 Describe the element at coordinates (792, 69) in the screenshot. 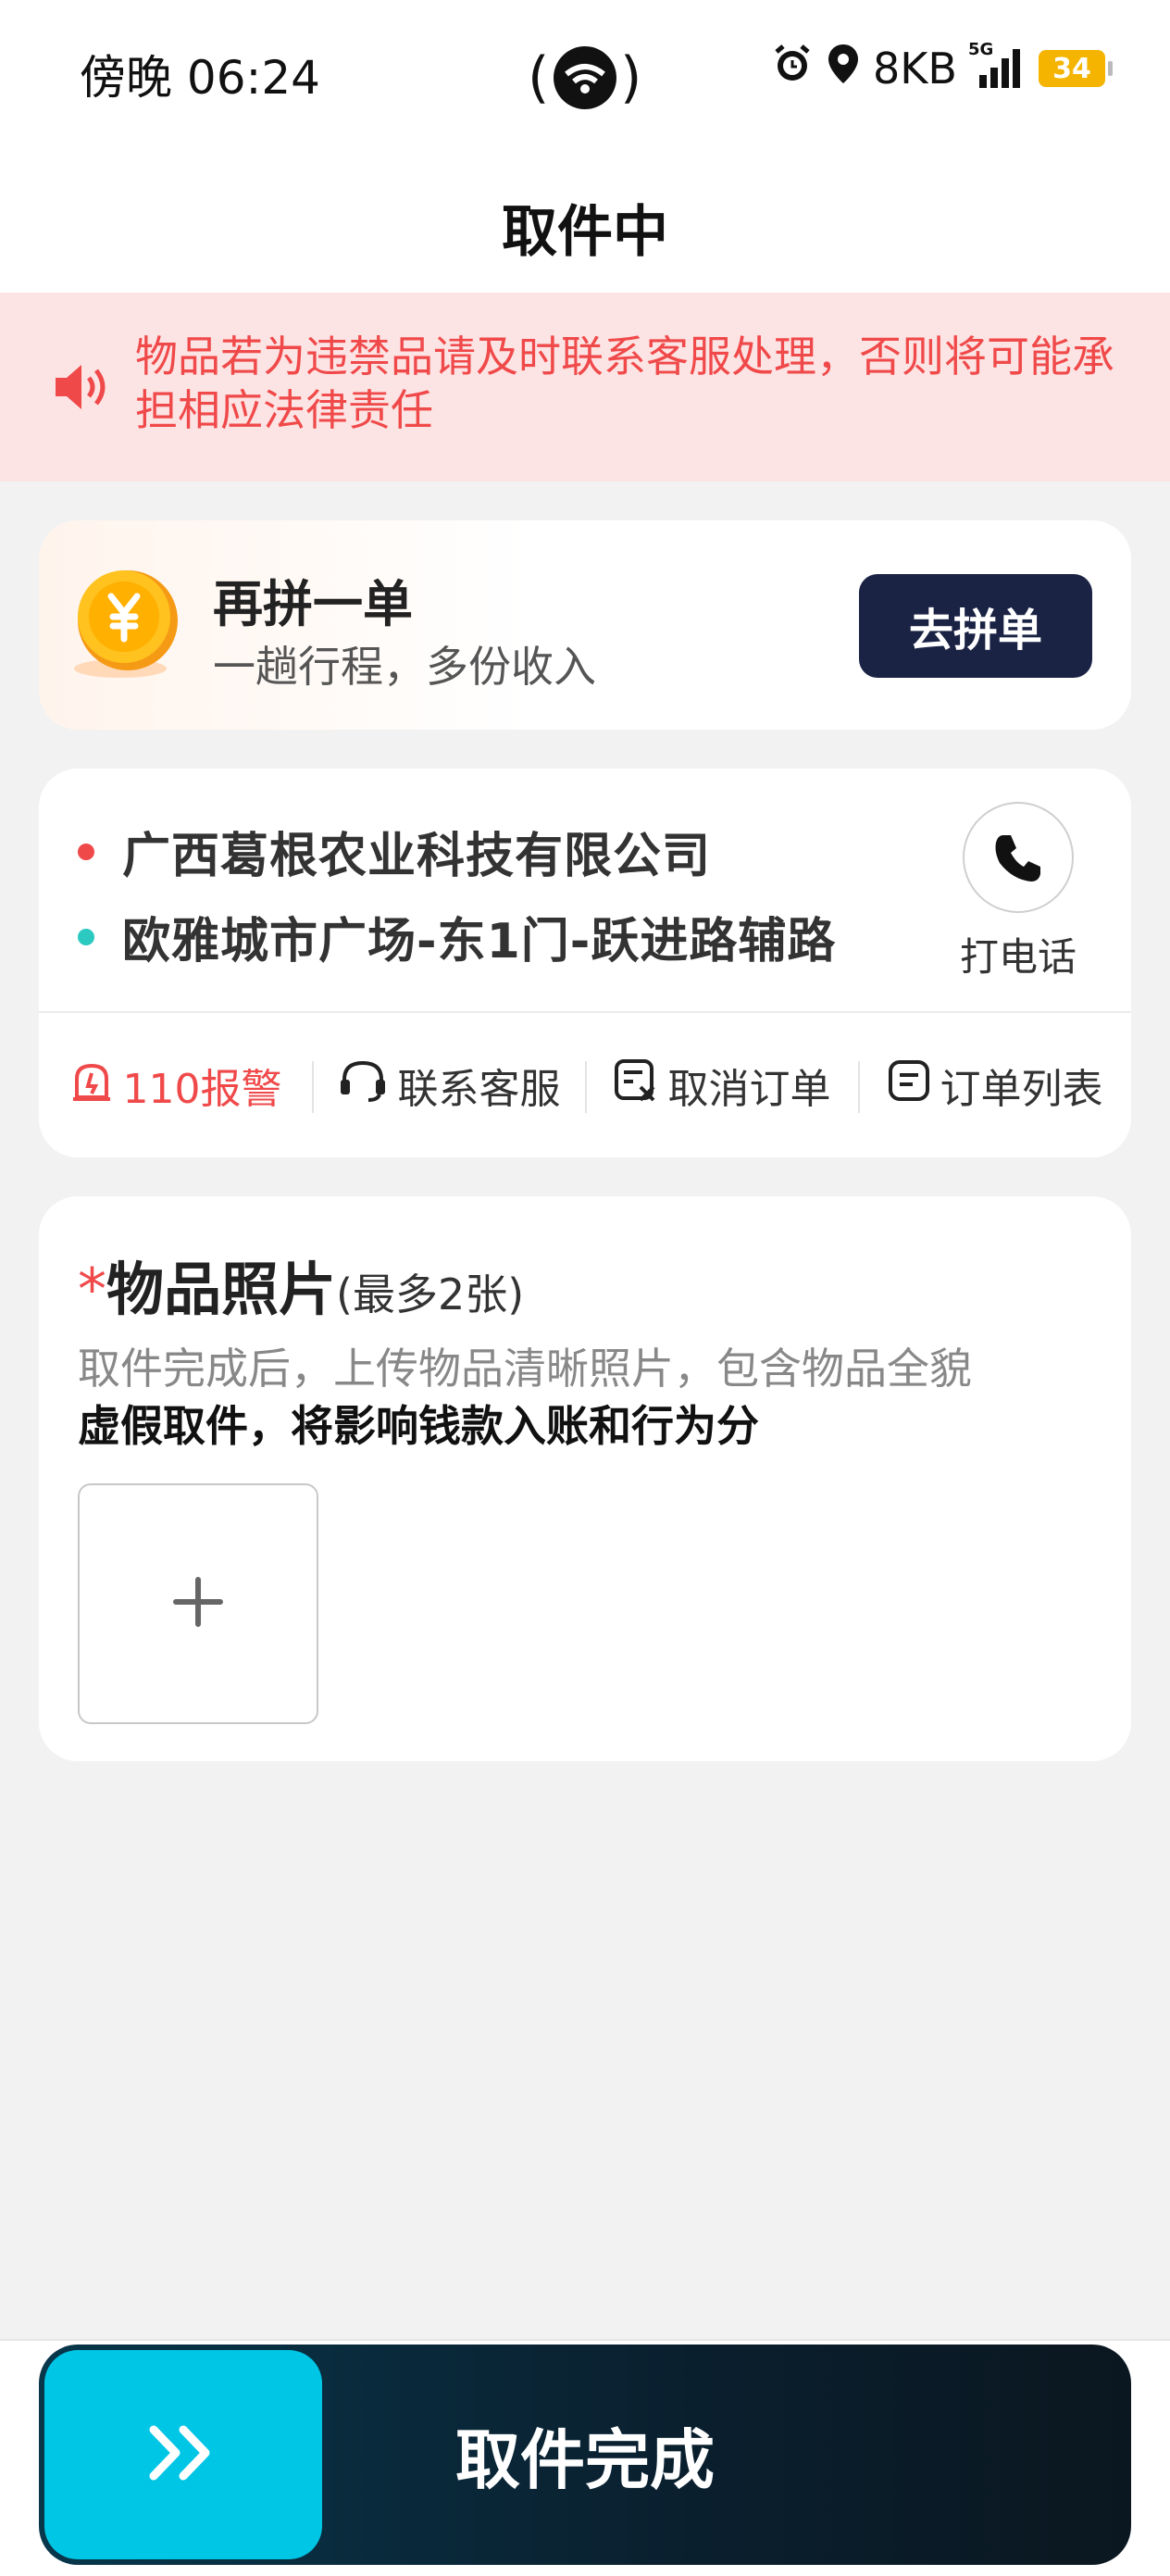

I see `alarm-icon` at that location.